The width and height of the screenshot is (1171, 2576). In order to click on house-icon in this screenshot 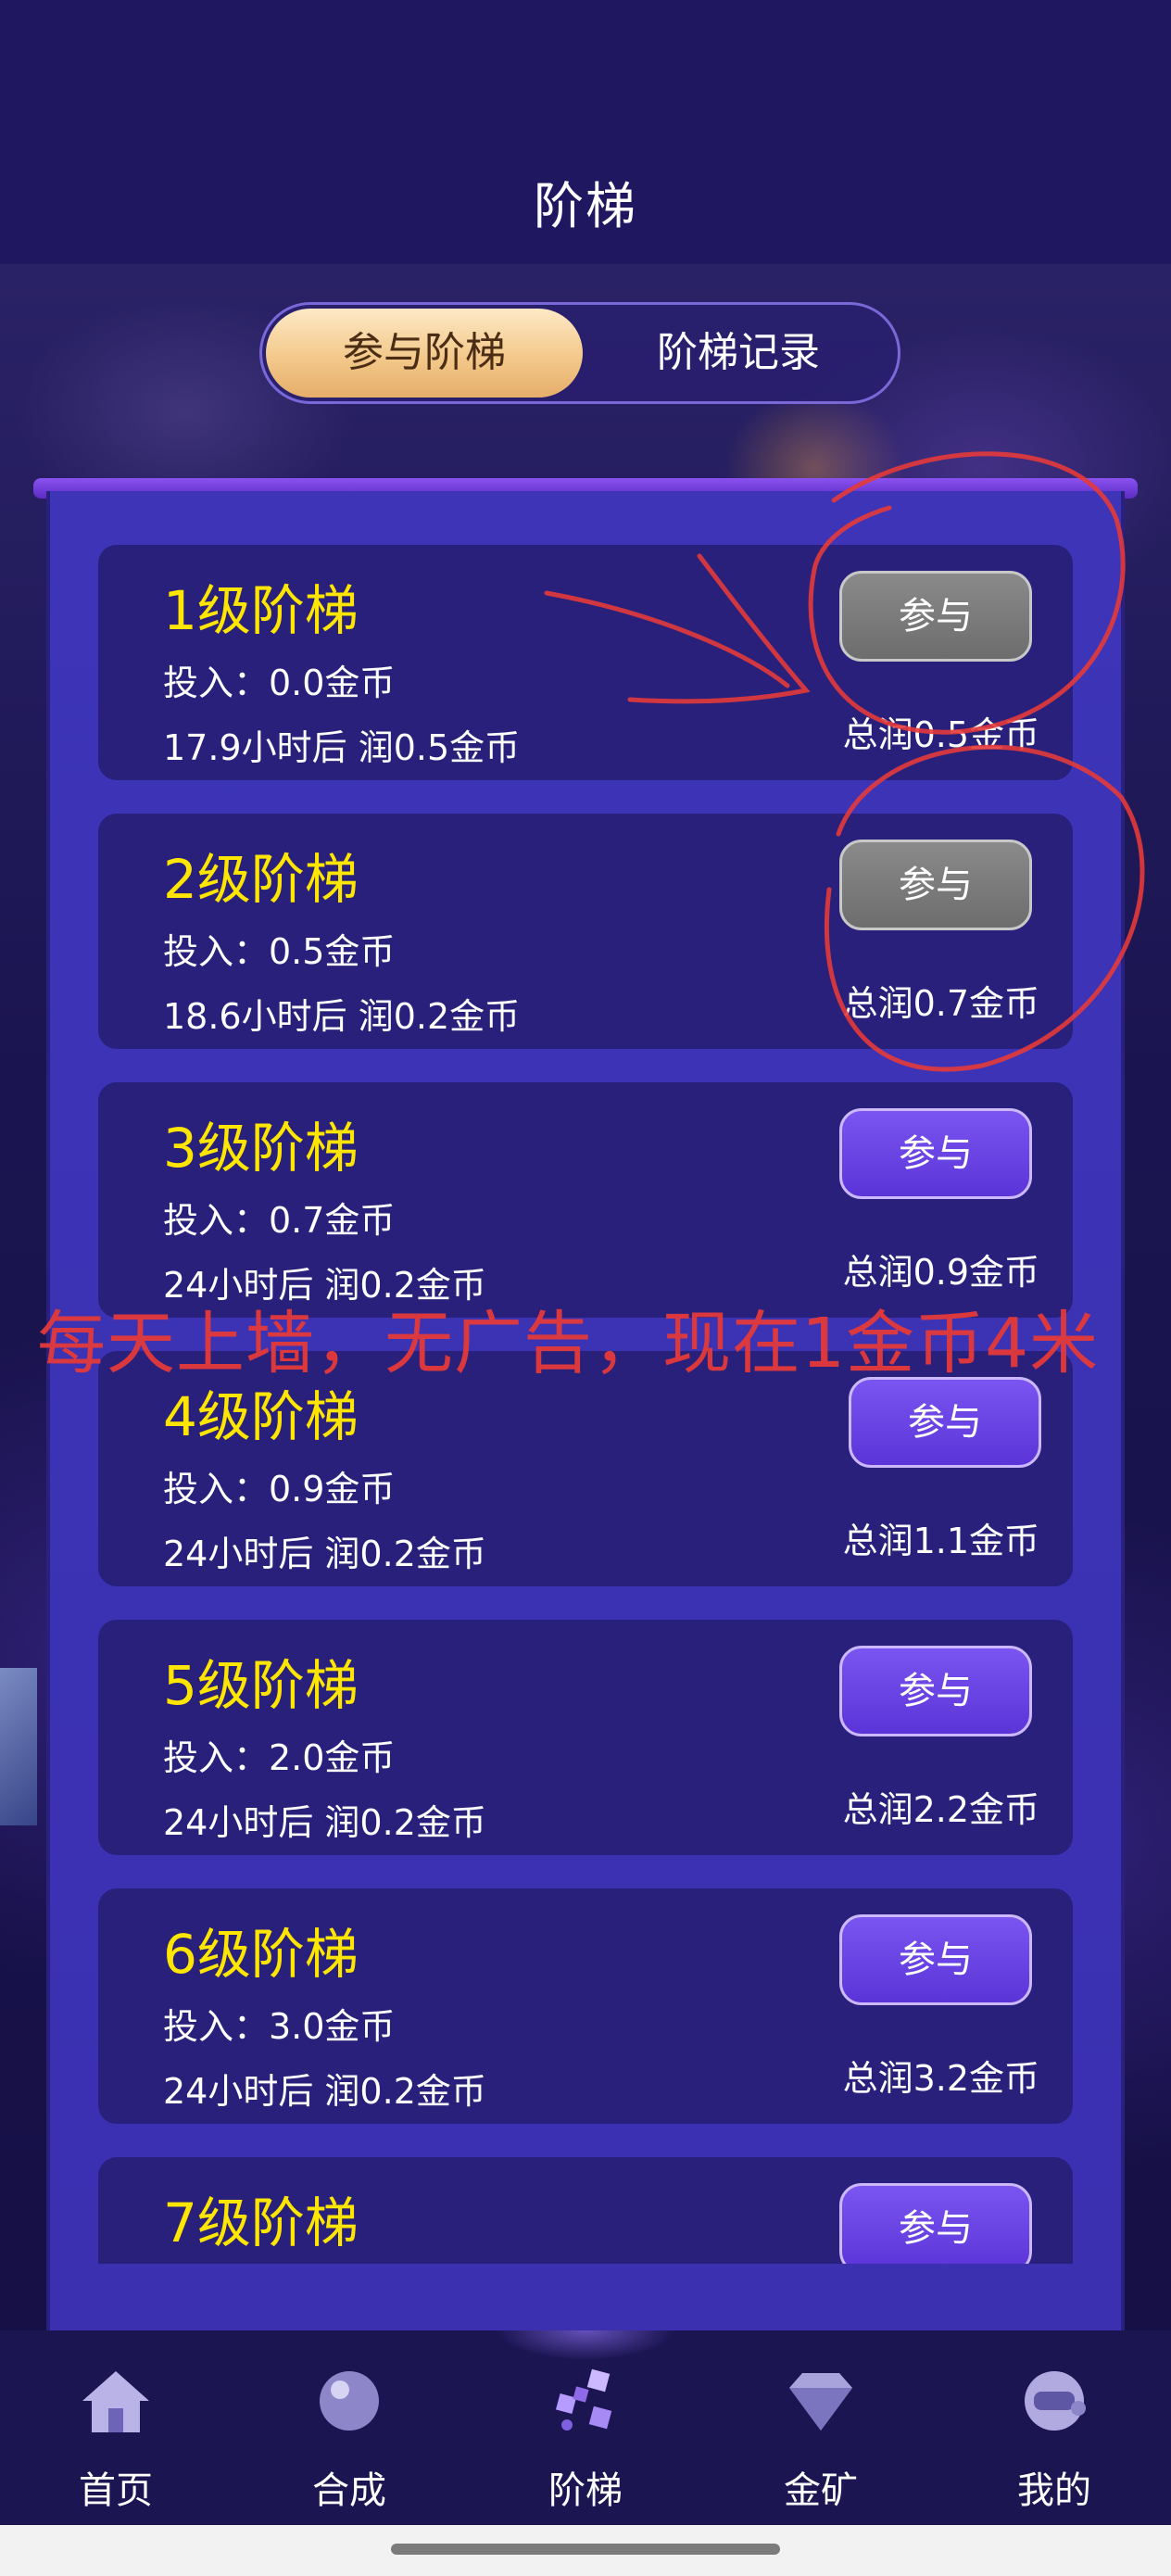, I will do `click(116, 2402)`.